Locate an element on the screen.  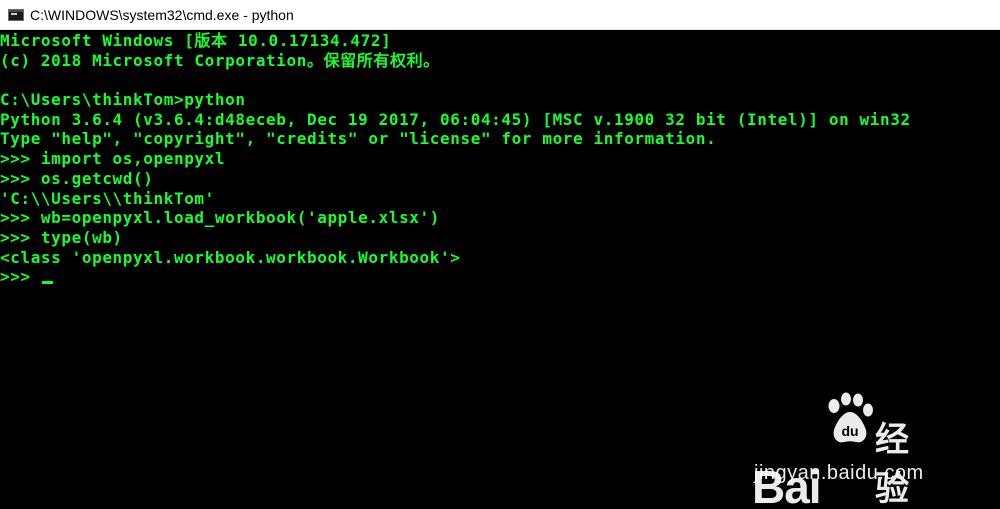
console-line: 'C:\\Users\\thinkTom' is located at coordinates (107, 198).